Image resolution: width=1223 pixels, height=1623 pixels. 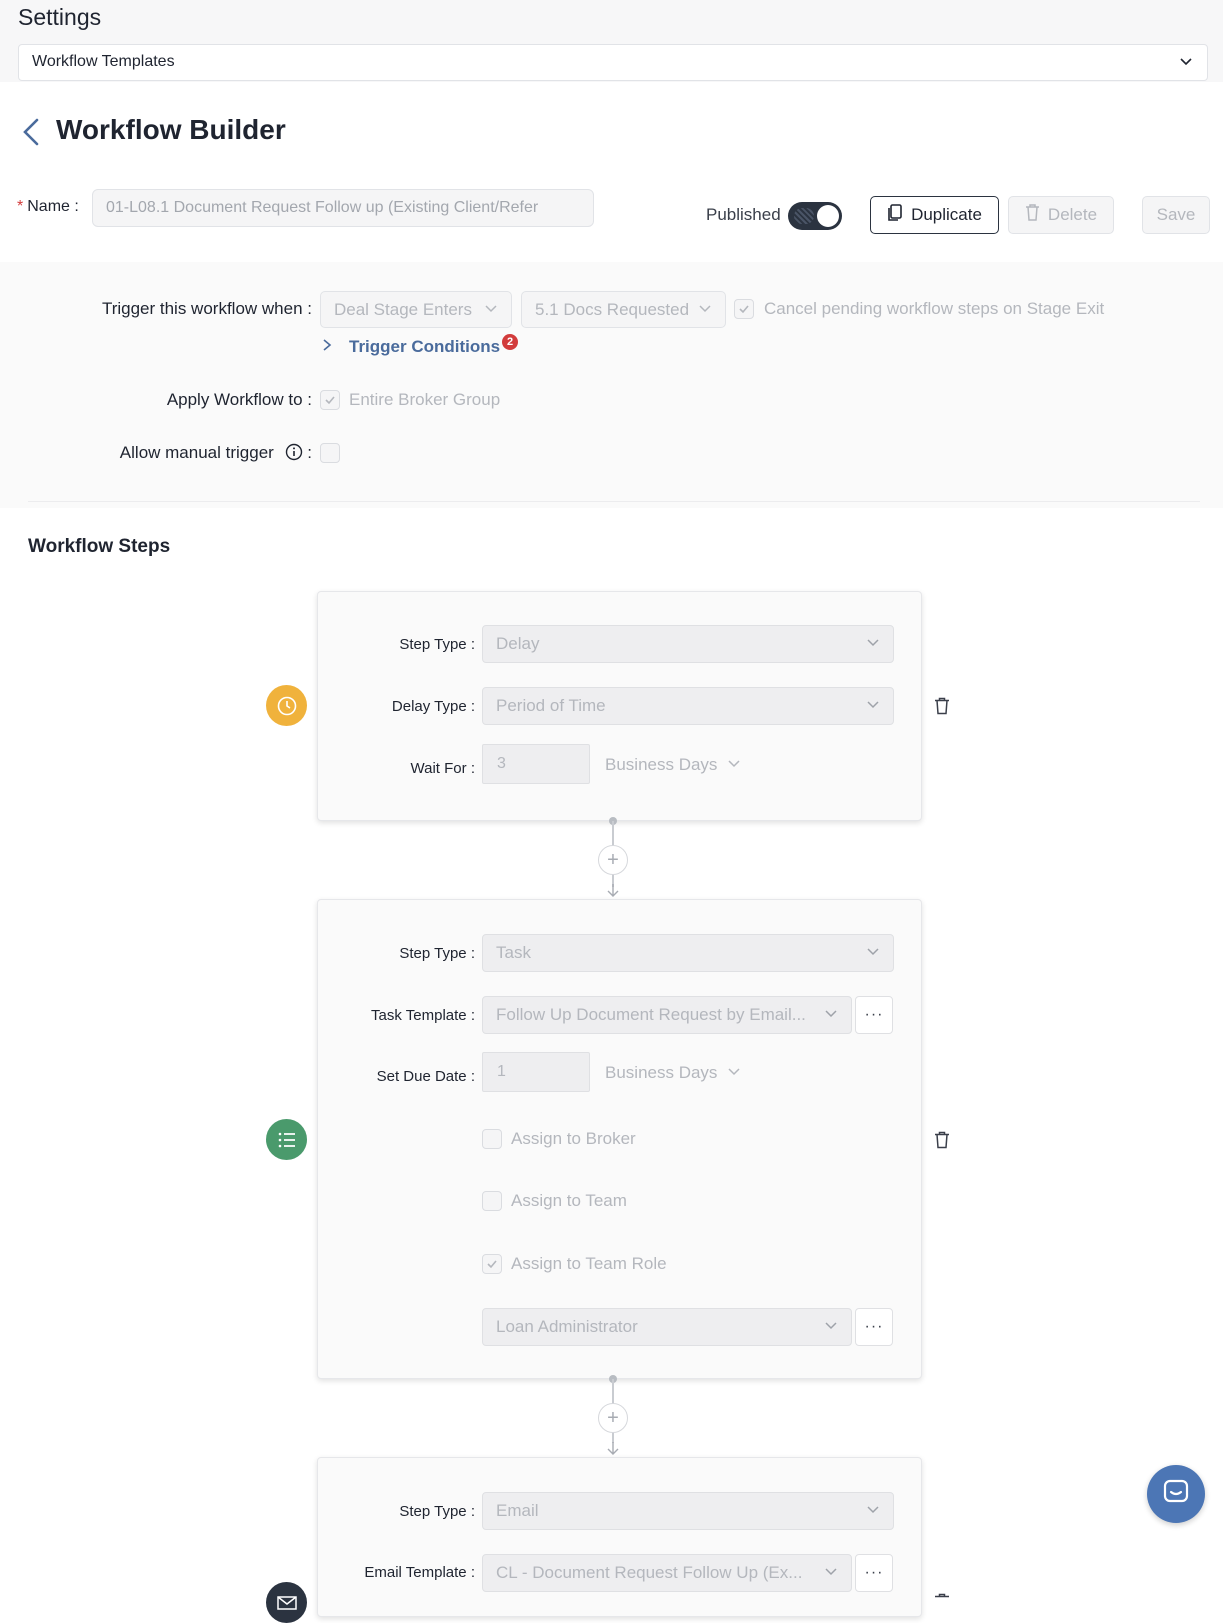 I want to click on trigger-stage-select: 5.1 Docs Requested, so click(x=623, y=309).